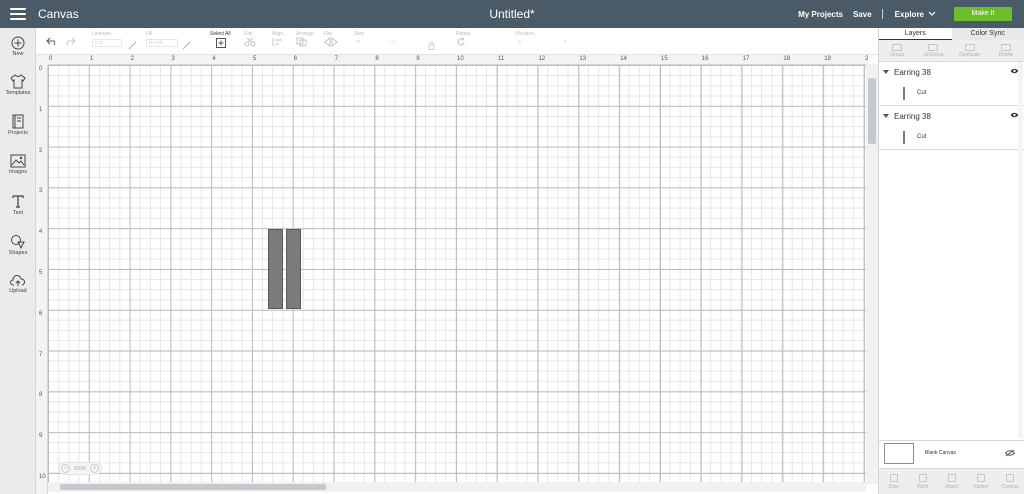  Describe the element at coordinates (18, 284) in the screenshot. I see `sidebar-item-upload: Upload` at that location.